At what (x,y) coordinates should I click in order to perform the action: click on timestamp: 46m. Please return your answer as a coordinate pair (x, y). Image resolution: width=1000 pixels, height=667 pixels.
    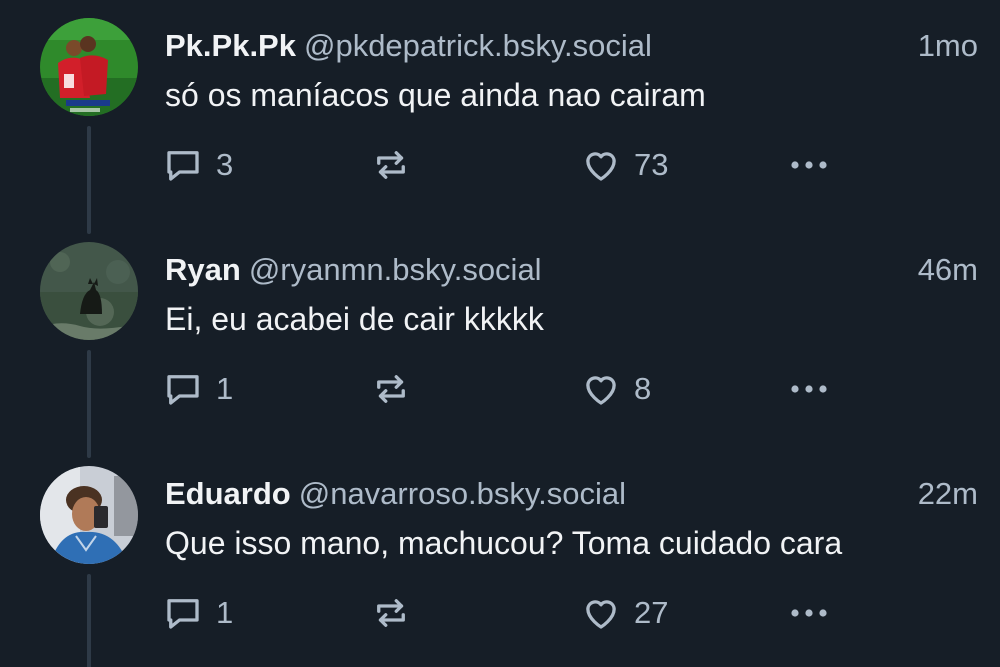
    Looking at the image, I should click on (948, 270).